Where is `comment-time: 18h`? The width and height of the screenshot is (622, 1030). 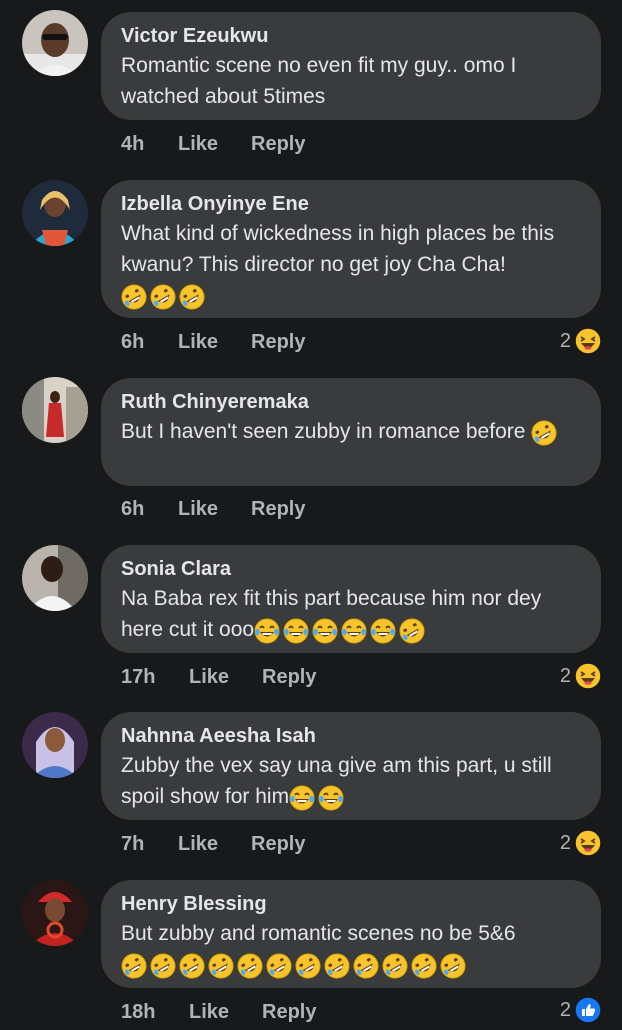
comment-time: 18h is located at coordinates (155, 1012).